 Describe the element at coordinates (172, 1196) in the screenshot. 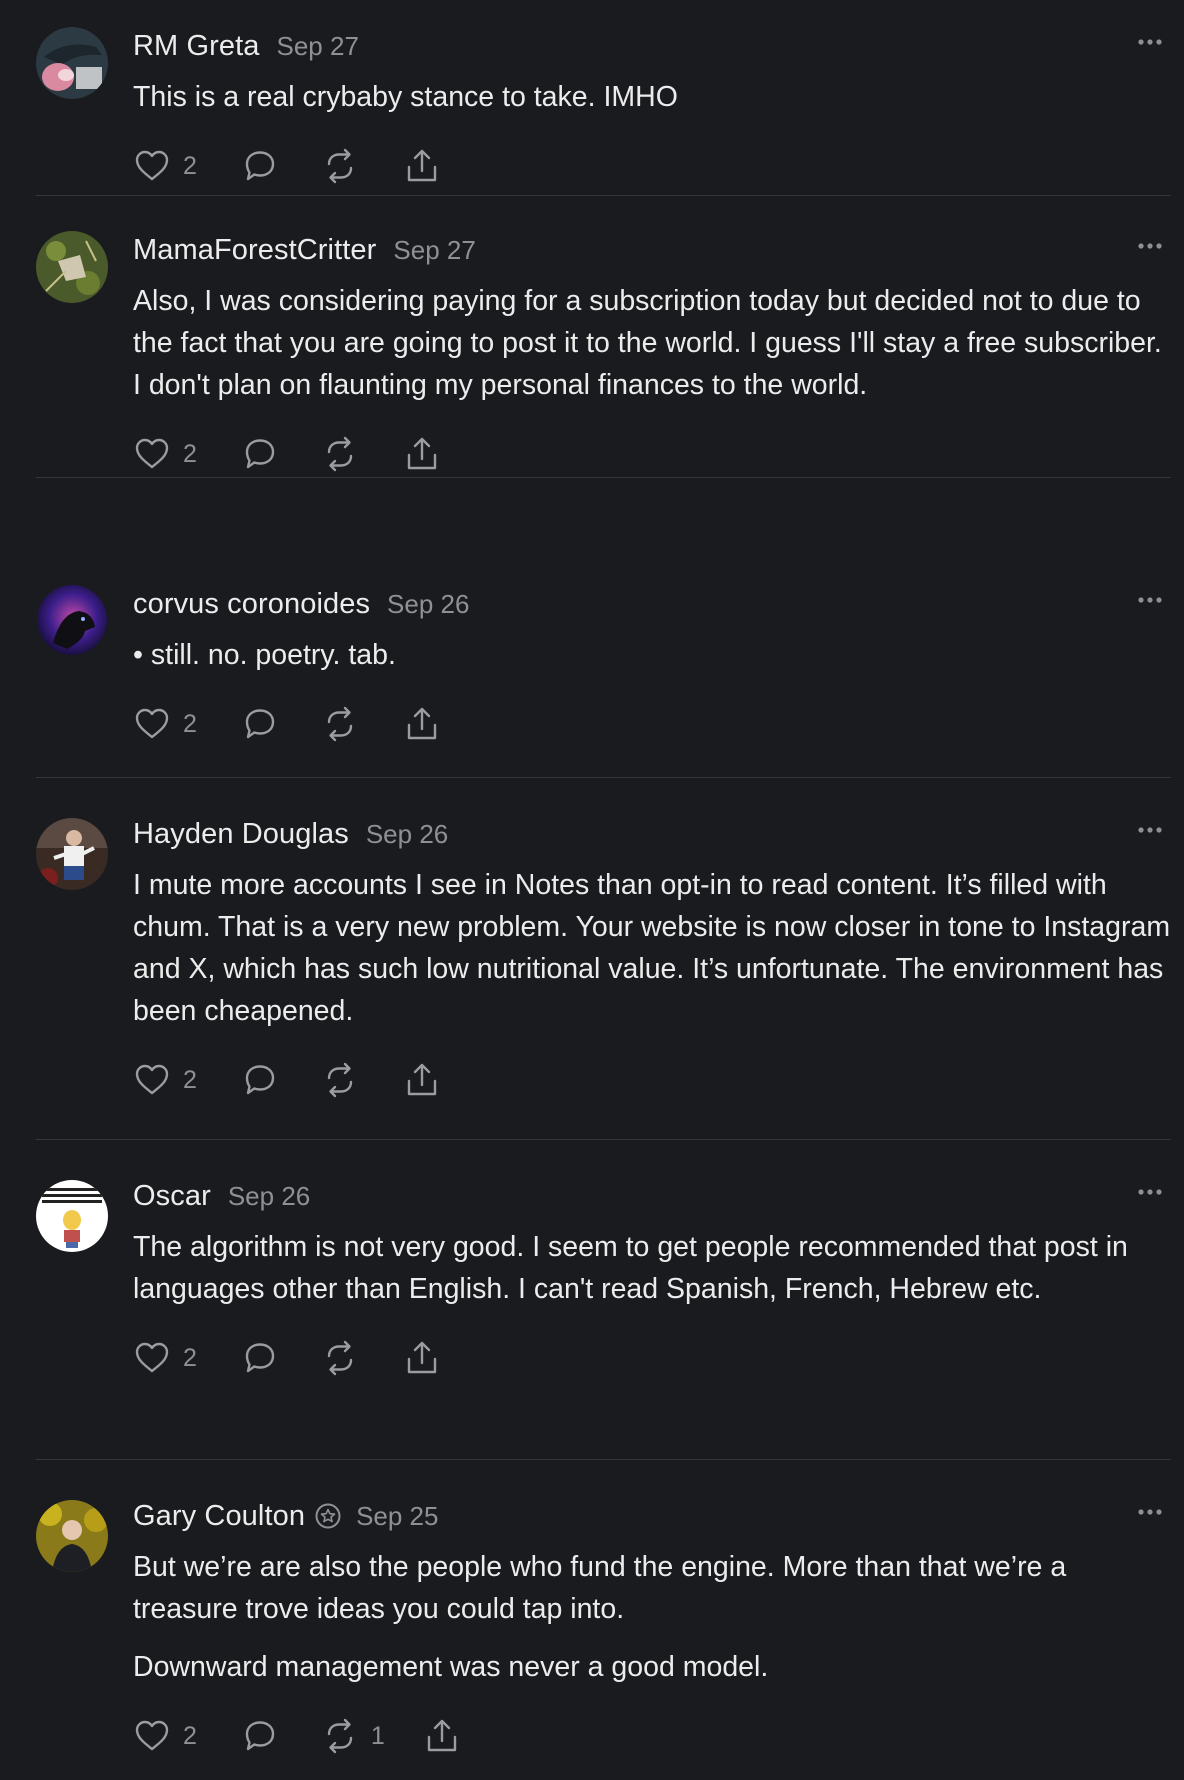

I see `author-name: Oscar` at that location.